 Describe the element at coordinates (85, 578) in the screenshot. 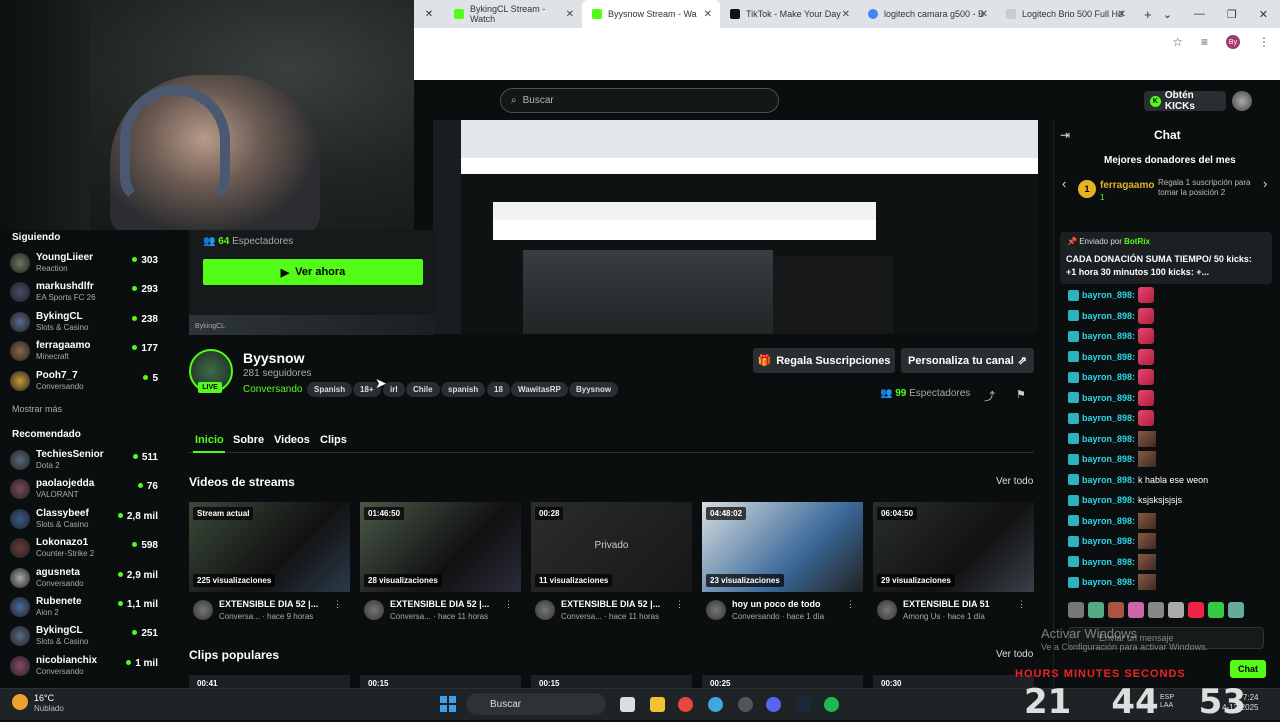

I see `sidebar-channel: agusneta Conversando 2,9 mil` at that location.